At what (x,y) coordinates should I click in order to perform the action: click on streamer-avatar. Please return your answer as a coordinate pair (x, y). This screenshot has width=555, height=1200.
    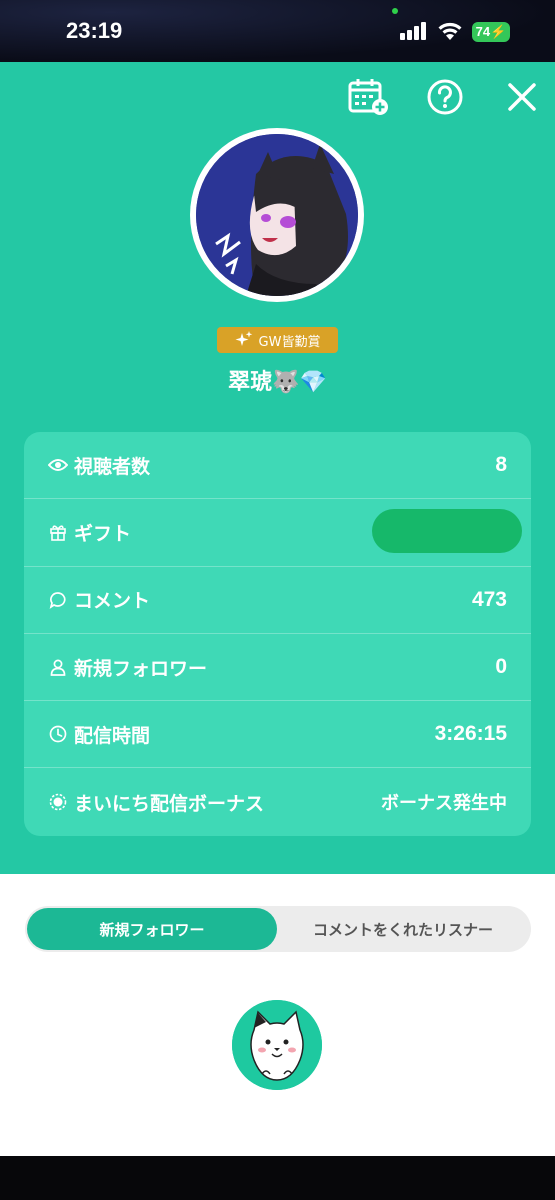
    Looking at the image, I should click on (277, 215).